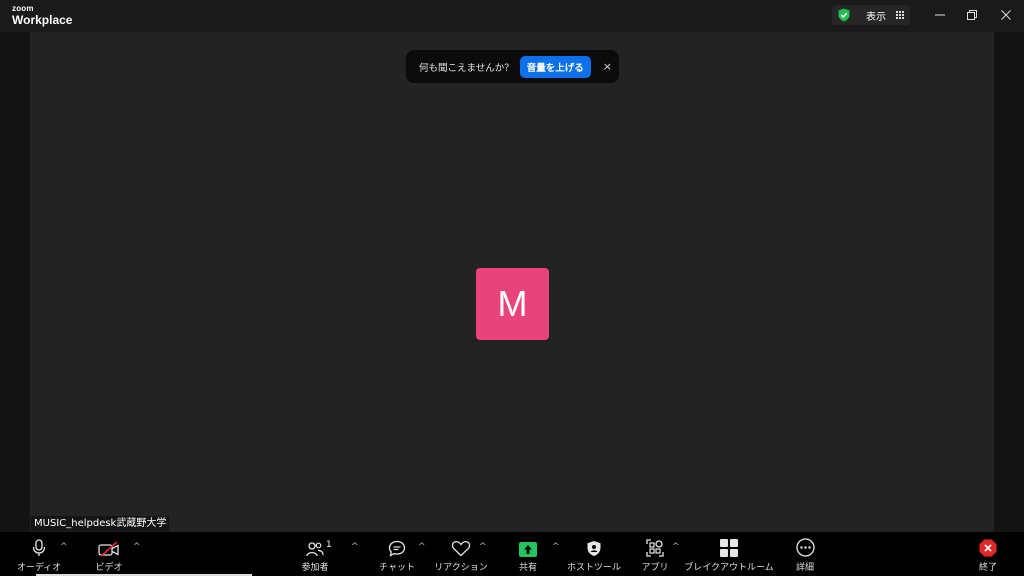 The height and width of the screenshot is (576, 1024). What do you see at coordinates (593, 568) in the screenshot?
I see `host-tools-label: ホストツール` at bounding box center [593, 568].